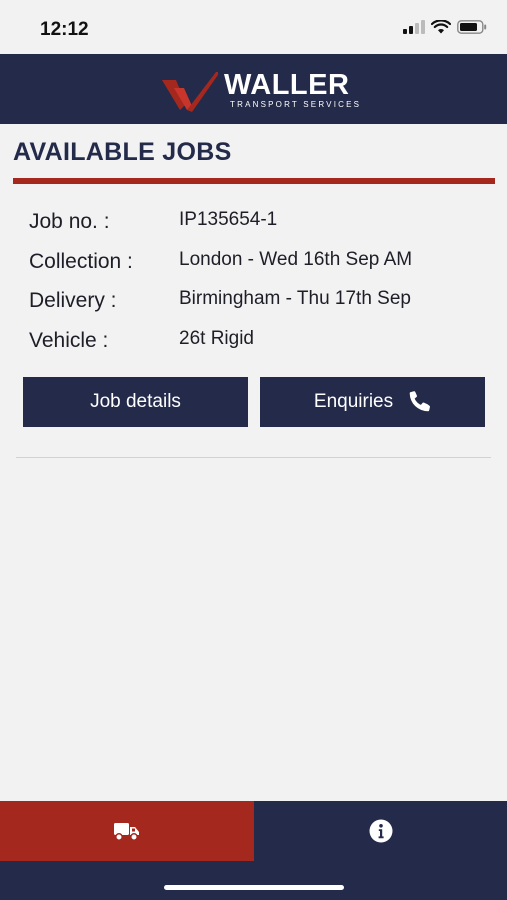 The width and height of the screenshot is (507, 900). I want to click on tab-info, so click(380, 831).